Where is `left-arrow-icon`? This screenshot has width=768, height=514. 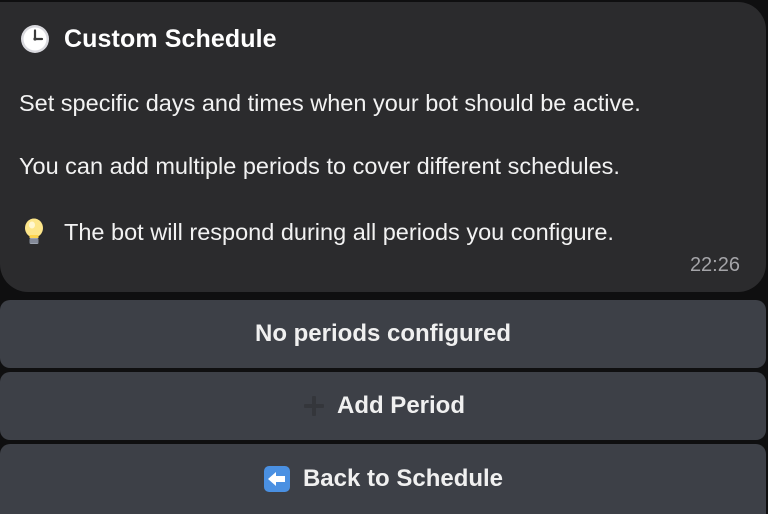
left-arrow-icon is located at coordinates (277, 479).